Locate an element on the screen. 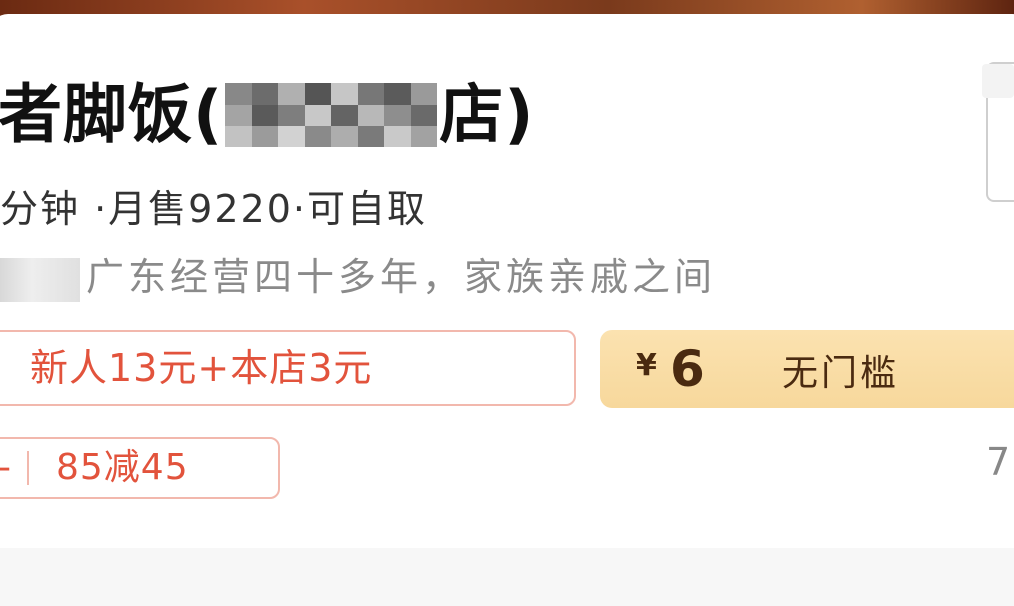 The width and height of the screenshot is (1014, 606). new-user-coupon: 新人13元+本店3元 is located at coordinates (288, 368).